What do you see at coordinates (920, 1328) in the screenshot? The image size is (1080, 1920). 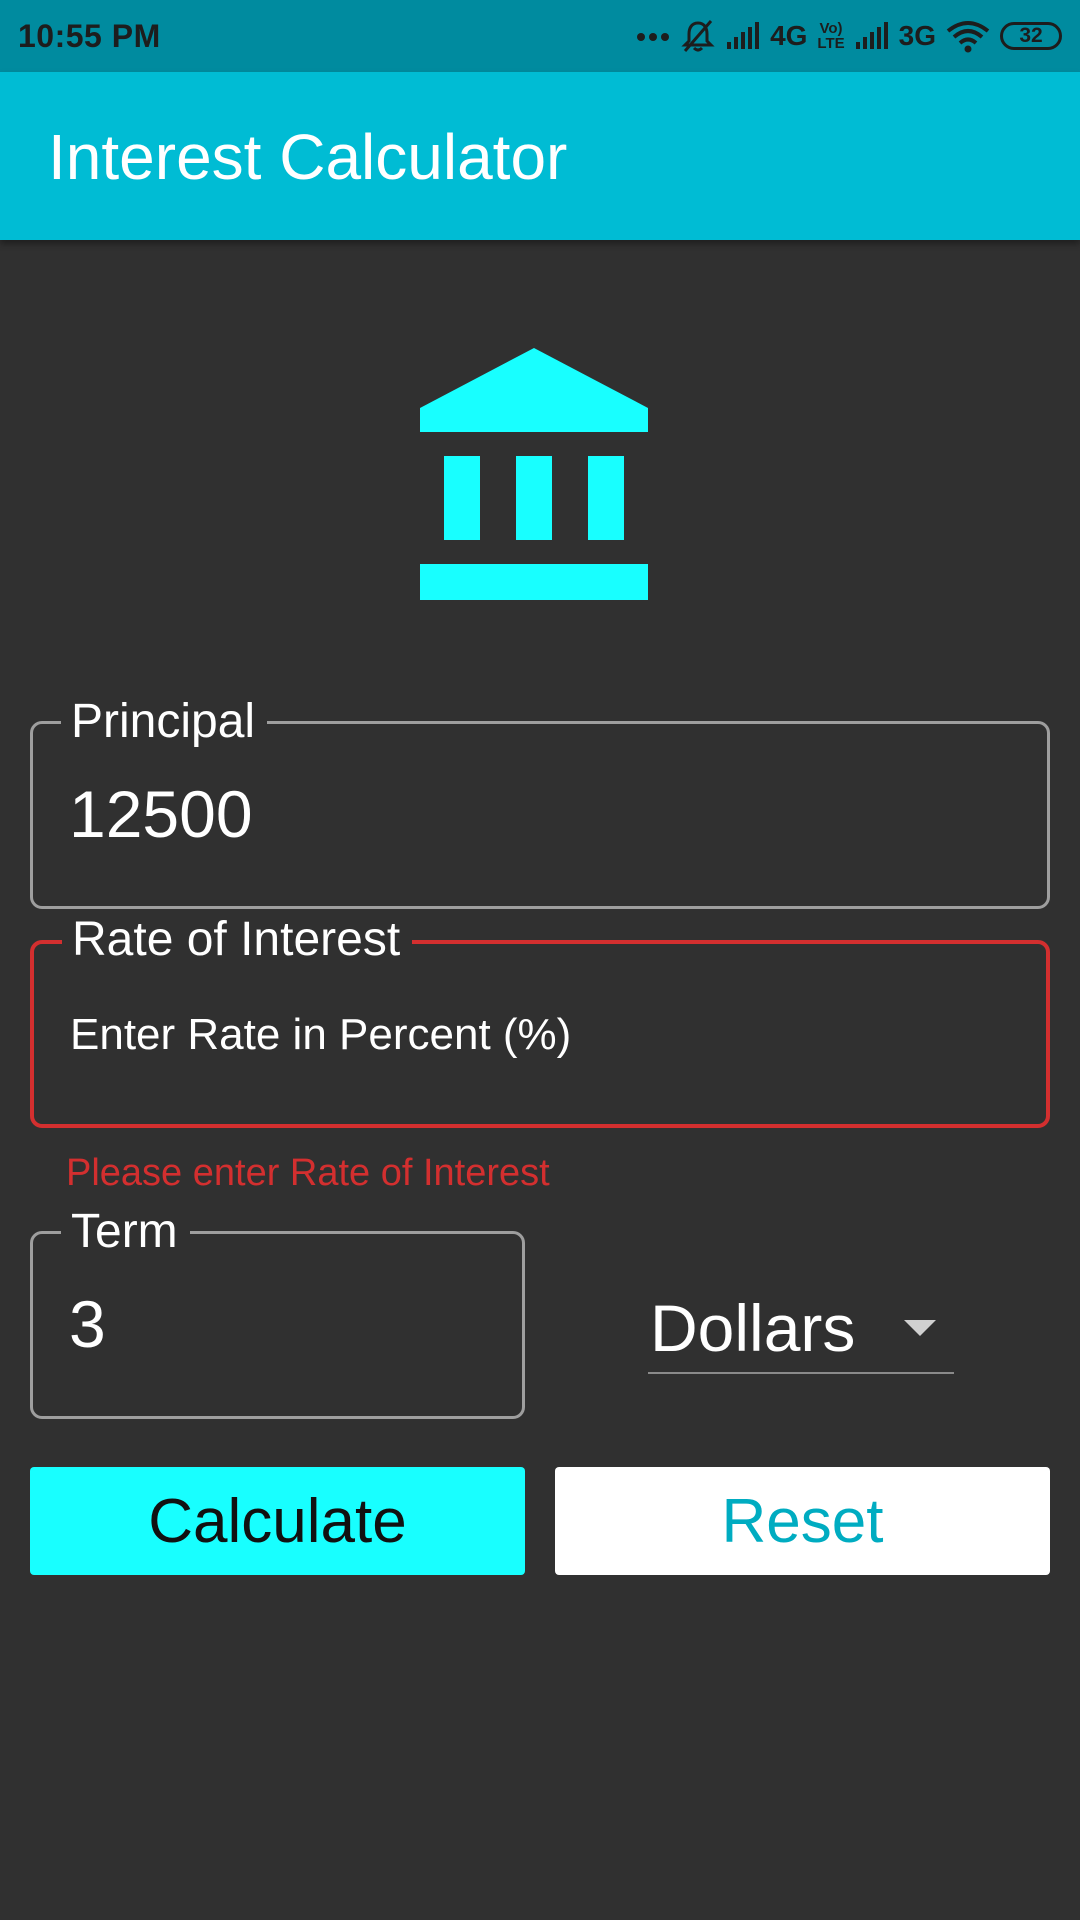 I see `dropdown-arrow-icon` at bounding box center [920, 1328].